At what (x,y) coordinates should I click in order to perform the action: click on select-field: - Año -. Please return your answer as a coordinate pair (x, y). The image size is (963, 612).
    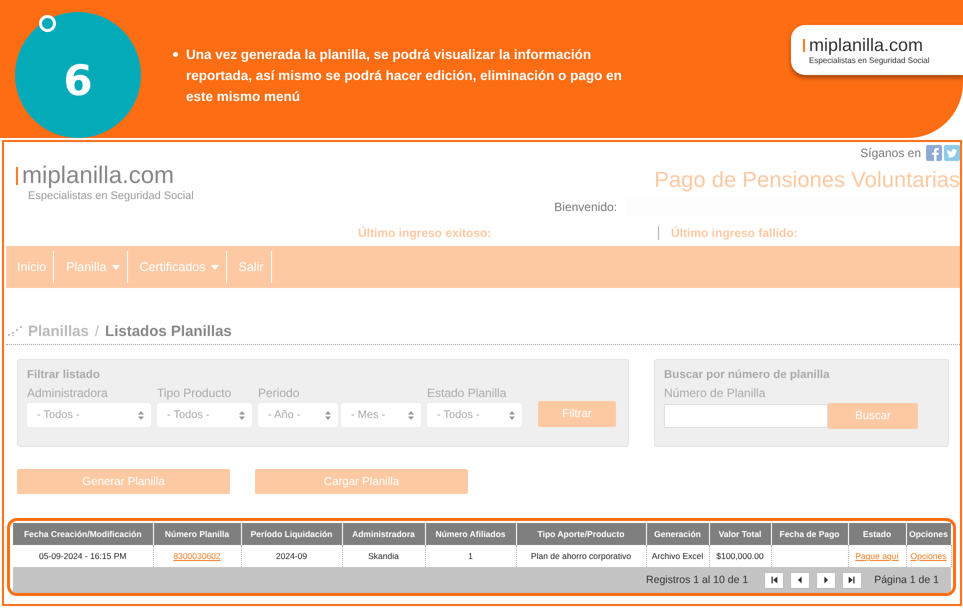
    Looking at the image, I should click on (298, 415).